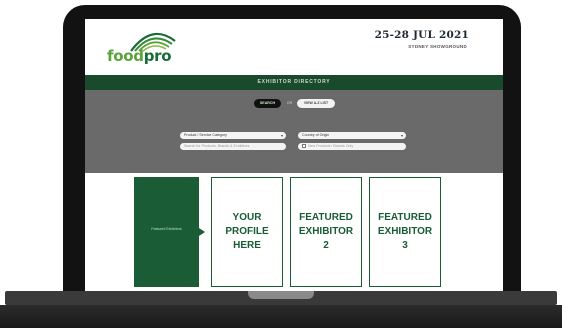 The height and width of the screenshot is (328, 562). I want to click on view-all-button: VIEW A-Z LIST, so click(316, 103).